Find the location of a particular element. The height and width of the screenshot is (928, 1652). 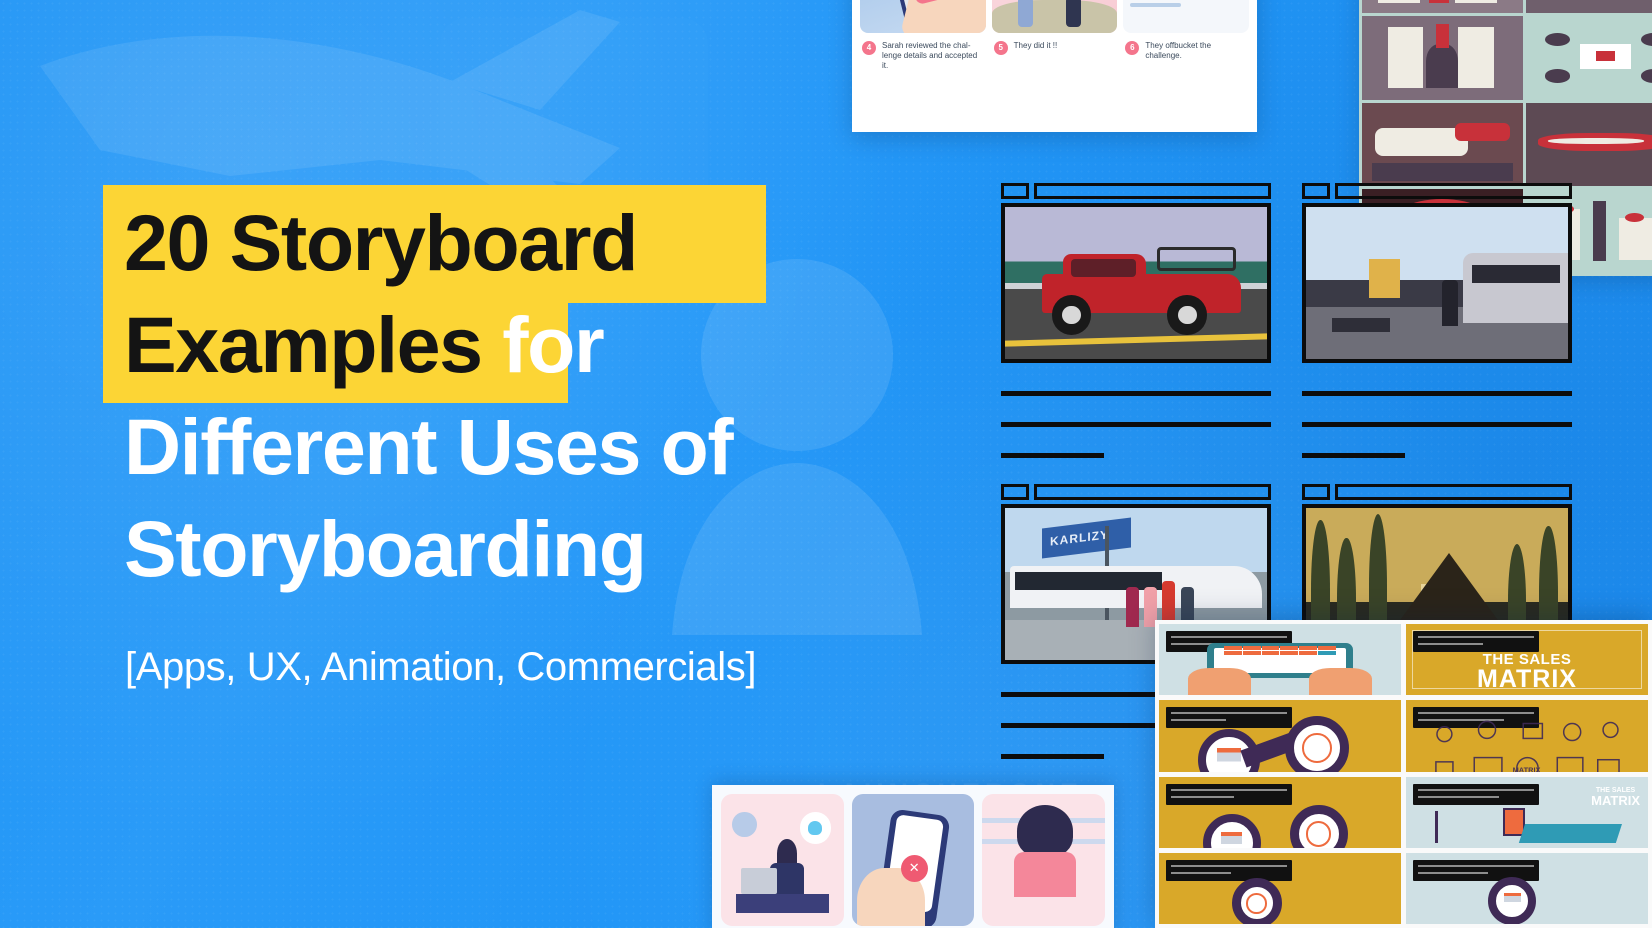

matrix-slide-energy: THE SALES MATRIX is located at coordinates (1527, 812).